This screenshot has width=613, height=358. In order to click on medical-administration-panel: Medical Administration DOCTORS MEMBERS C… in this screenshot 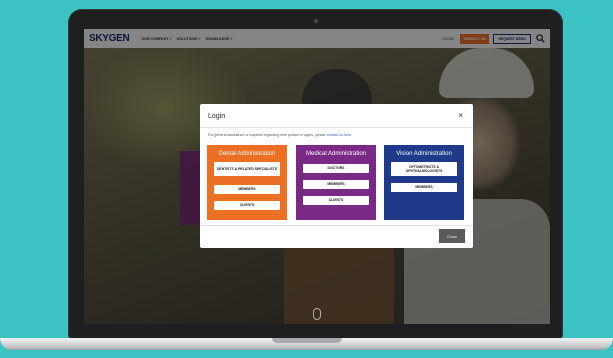, I will do `click(336, 182)`.